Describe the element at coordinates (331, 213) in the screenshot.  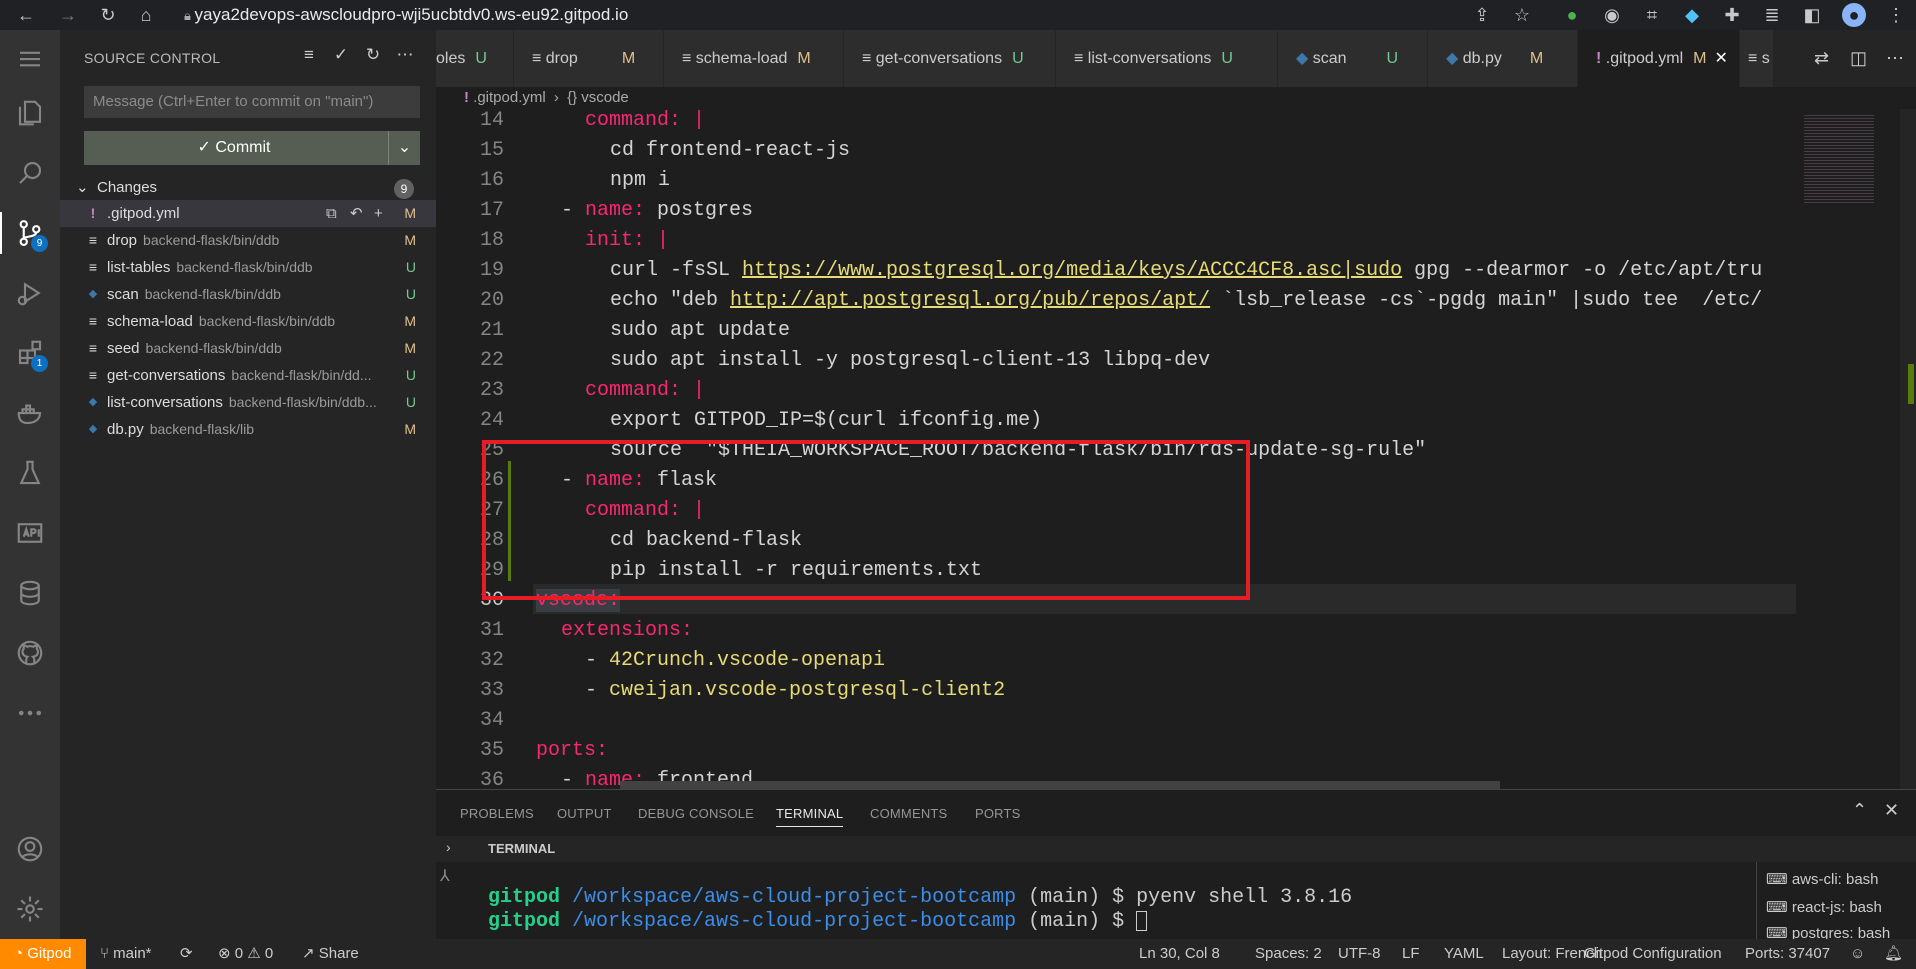
I see `open-file-icon: ⧉` at that location.